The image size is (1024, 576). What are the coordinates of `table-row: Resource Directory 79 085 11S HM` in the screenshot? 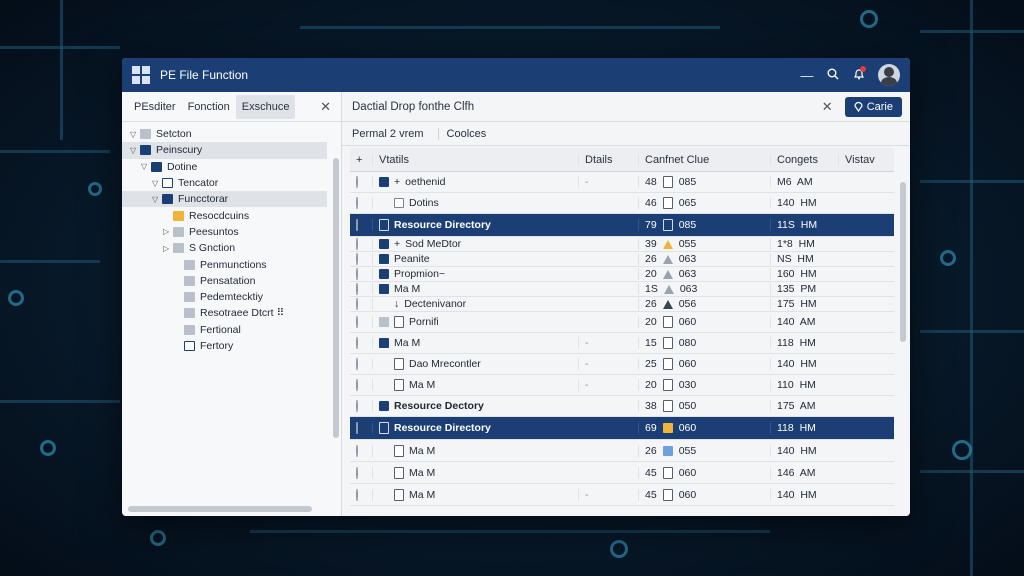 It's located at (622, 225).